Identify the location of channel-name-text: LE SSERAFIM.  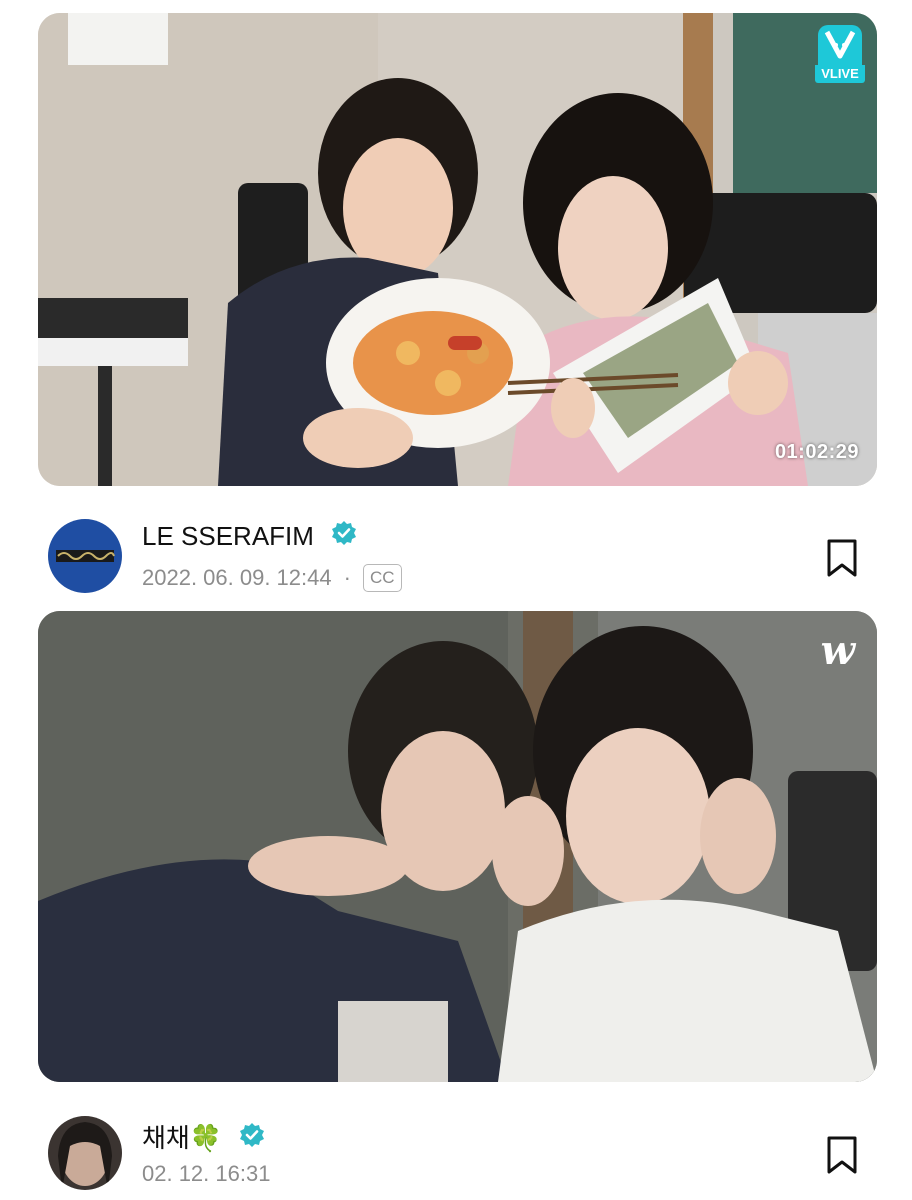
(228, 536).